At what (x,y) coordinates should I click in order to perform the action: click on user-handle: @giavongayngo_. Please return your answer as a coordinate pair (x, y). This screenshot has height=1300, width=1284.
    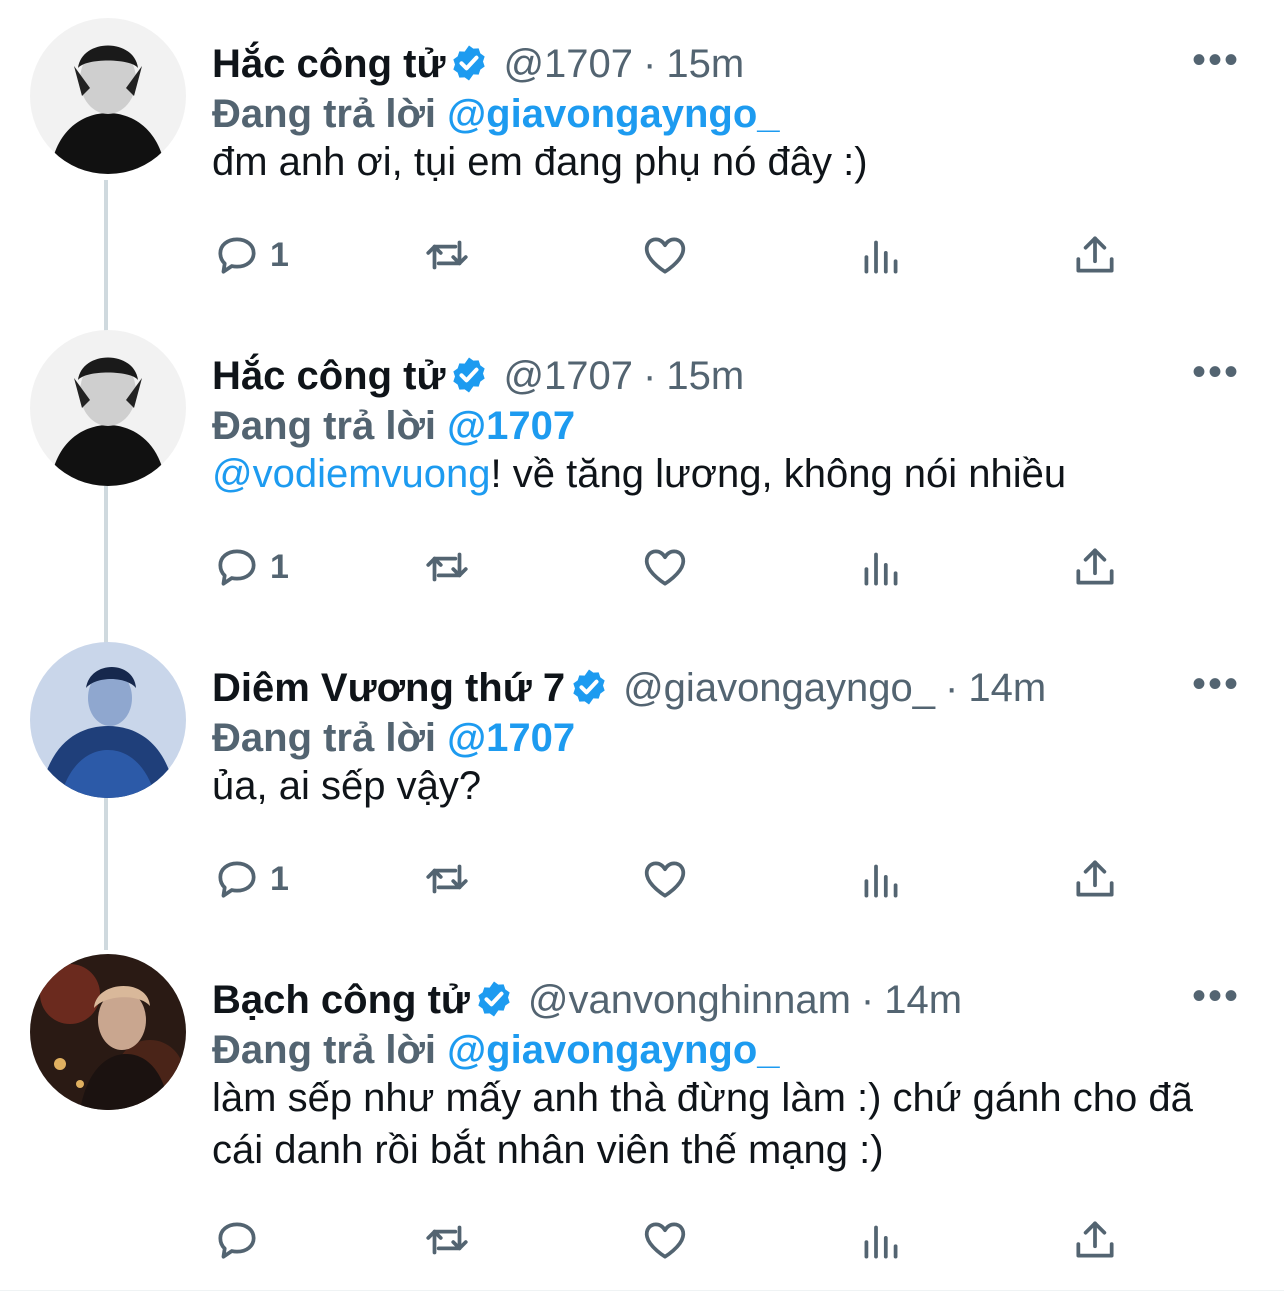
    Looking at the image, I should click on (779, 688).